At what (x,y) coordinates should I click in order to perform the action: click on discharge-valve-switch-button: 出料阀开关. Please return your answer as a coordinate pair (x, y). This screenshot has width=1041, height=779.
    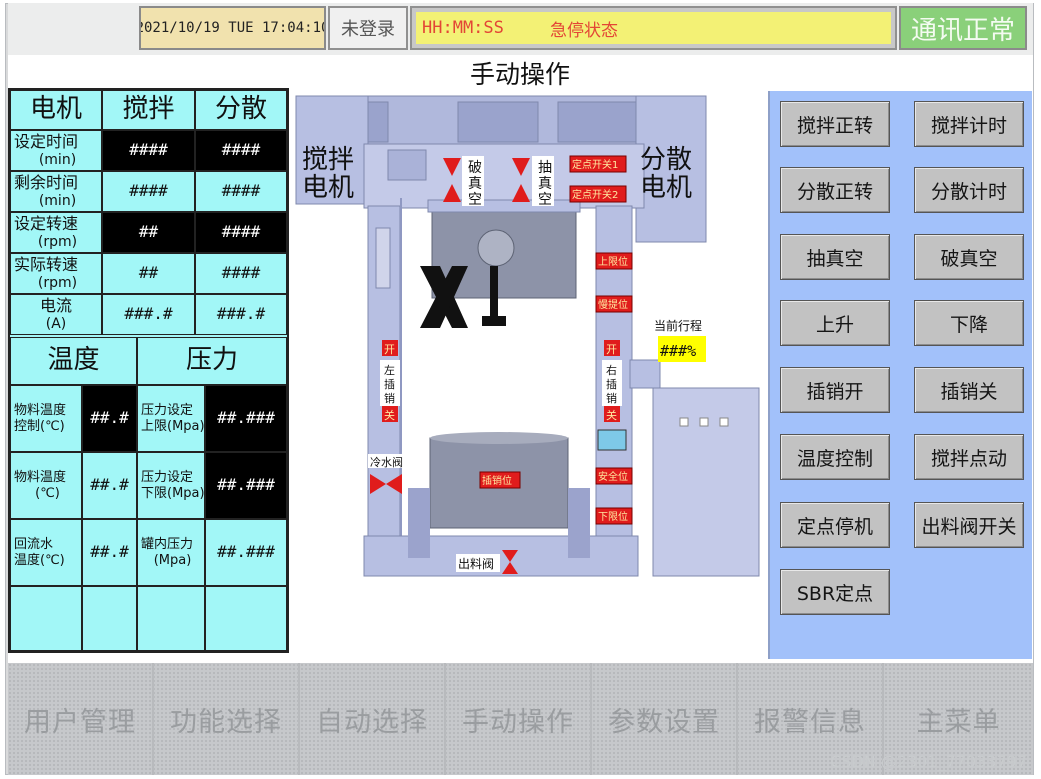
    Looking at the image, I should click on (969, 525).